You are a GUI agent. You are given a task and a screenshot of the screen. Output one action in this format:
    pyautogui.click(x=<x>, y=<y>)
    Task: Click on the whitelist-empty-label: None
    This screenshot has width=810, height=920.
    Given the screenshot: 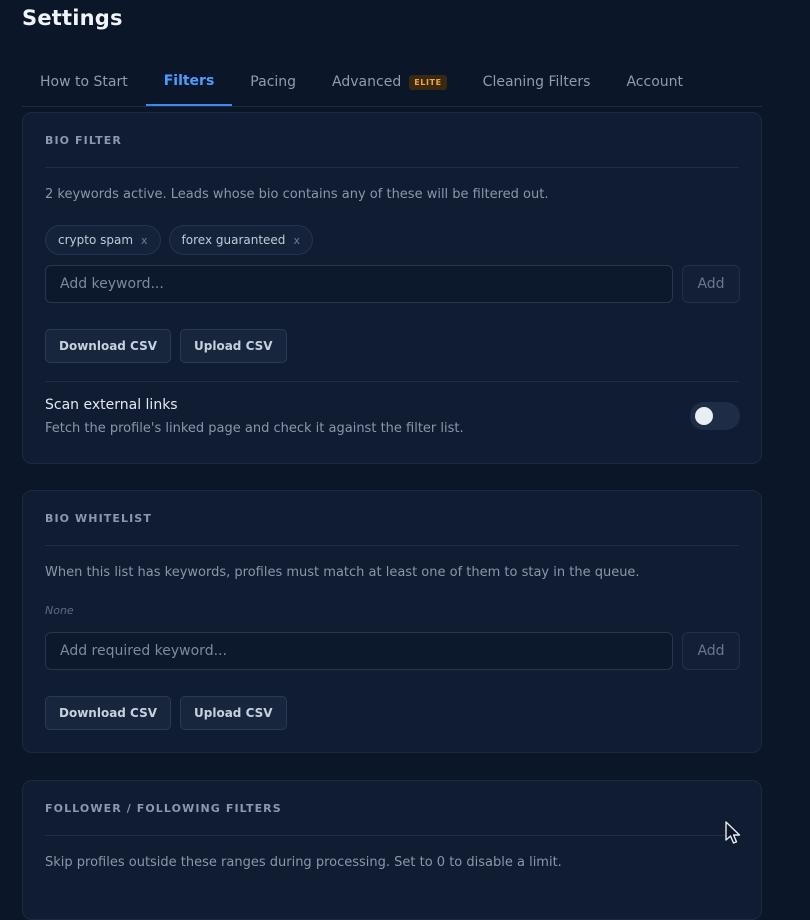 What is the action you would take?
    pyautogui.click(x=59, y=610)
    